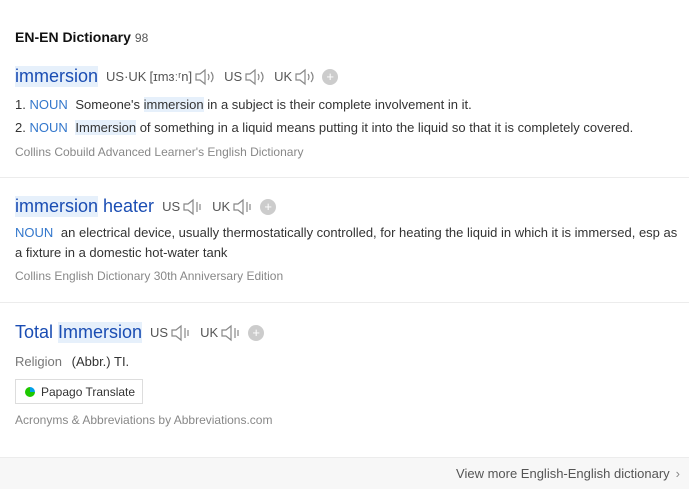 Image resolution: width=689 pixels, height=489 pixels. Describe the element at coordinates (20, 104) in the screenshot. I see `sense-number: 1.` at that location.